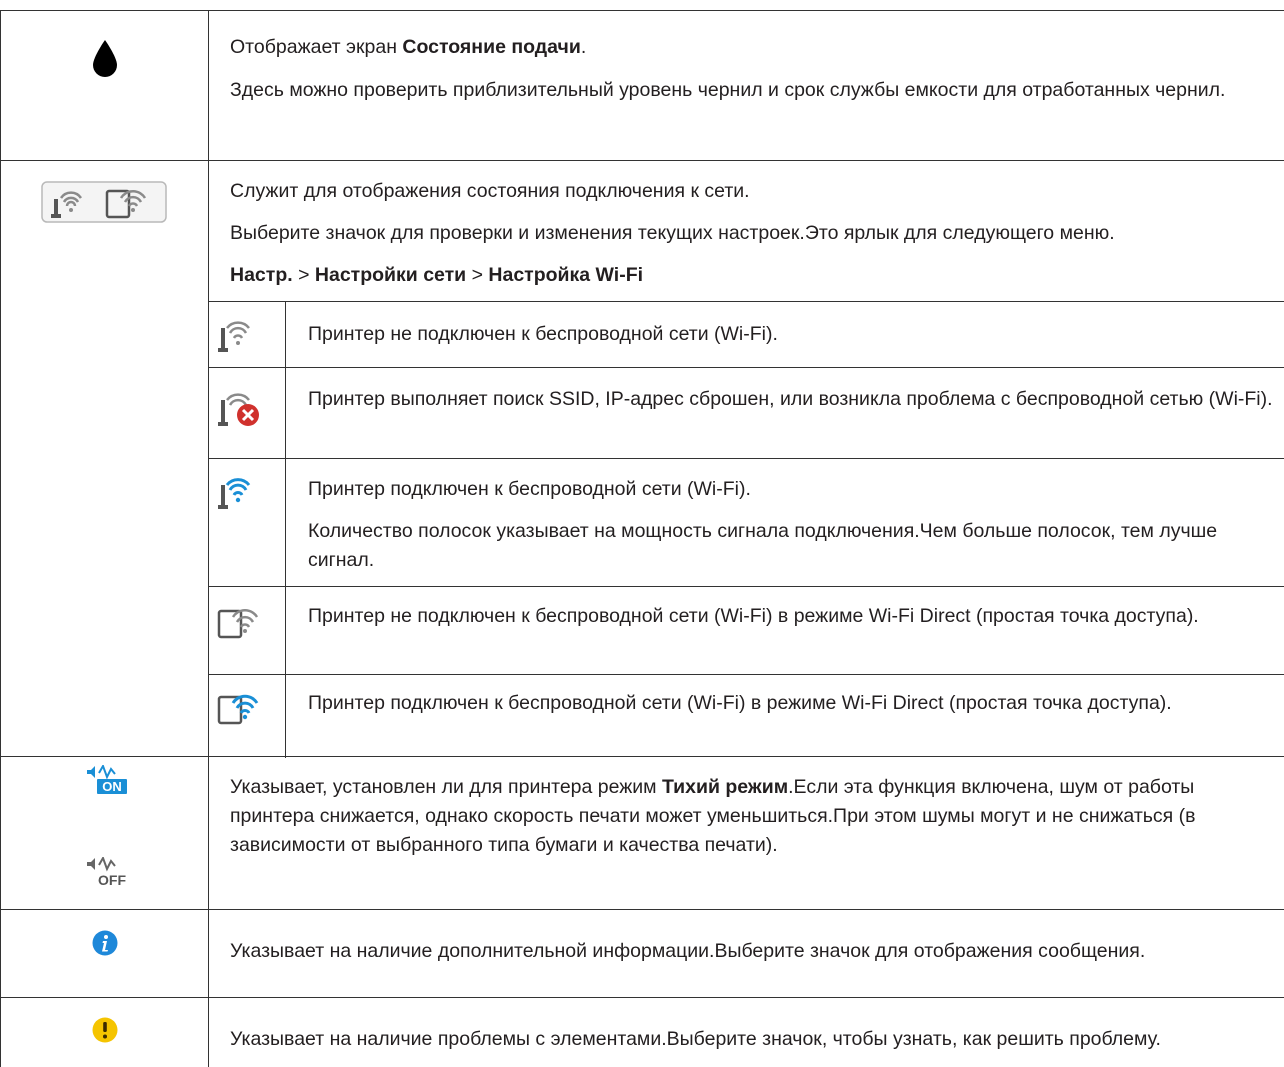  I want to click on quiet-mode-on-icon: ON, so click(107, 779).